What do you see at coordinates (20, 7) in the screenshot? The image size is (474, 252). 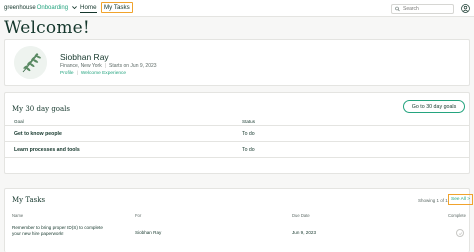 I see `brand-name: greenhouse` at bounding box center [20, 7].